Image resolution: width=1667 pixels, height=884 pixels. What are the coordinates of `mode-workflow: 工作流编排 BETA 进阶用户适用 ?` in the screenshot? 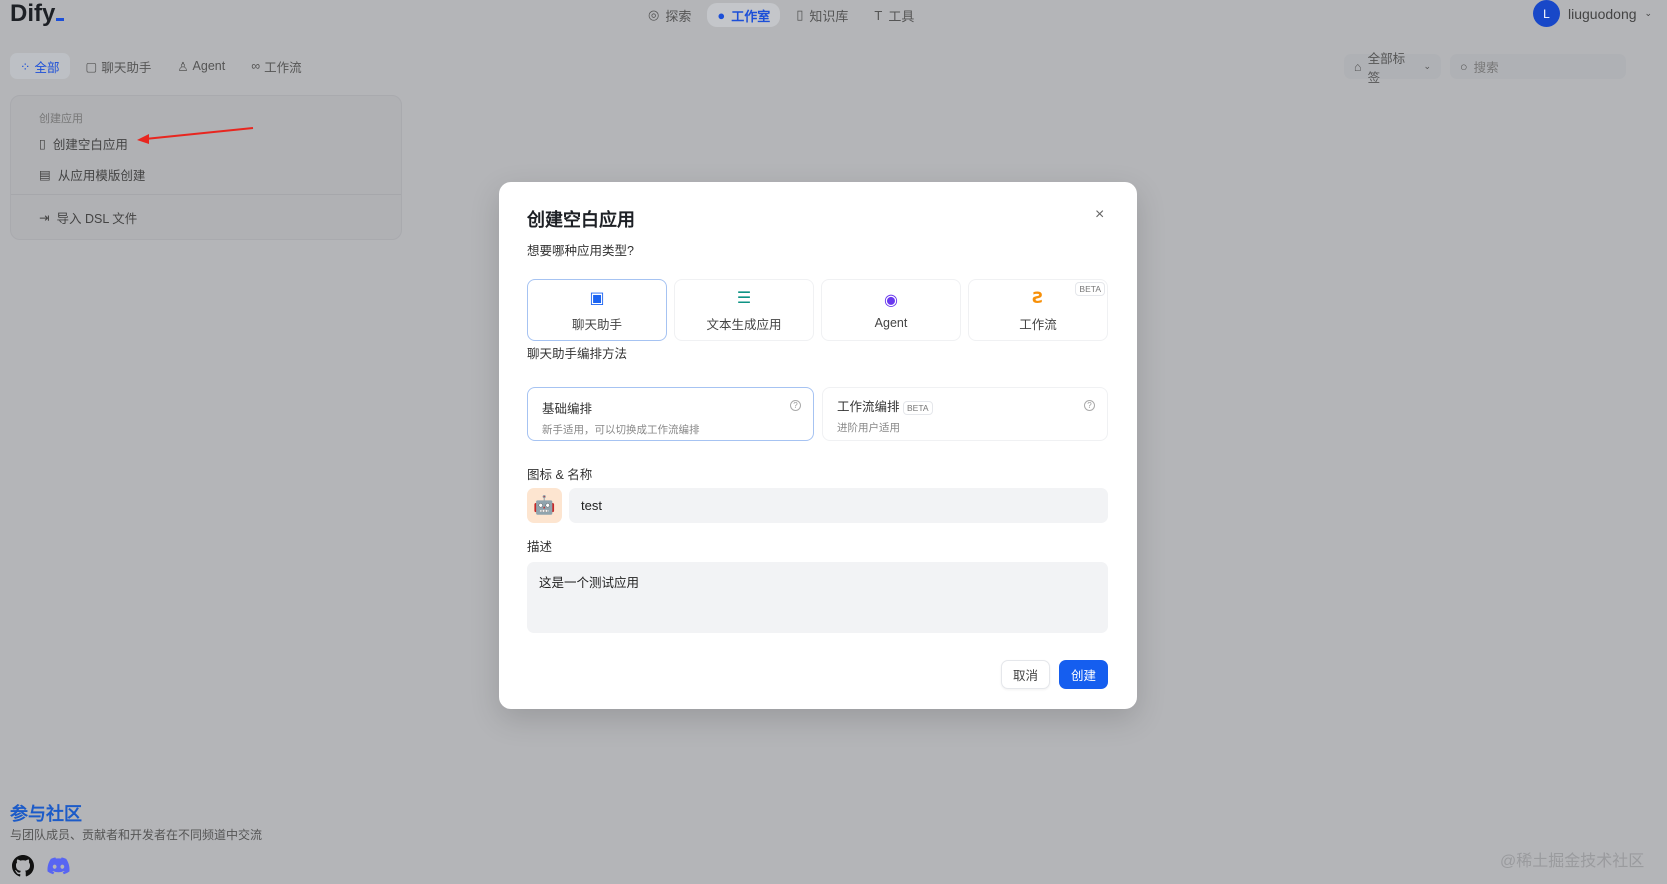 It's located at (965, 414).